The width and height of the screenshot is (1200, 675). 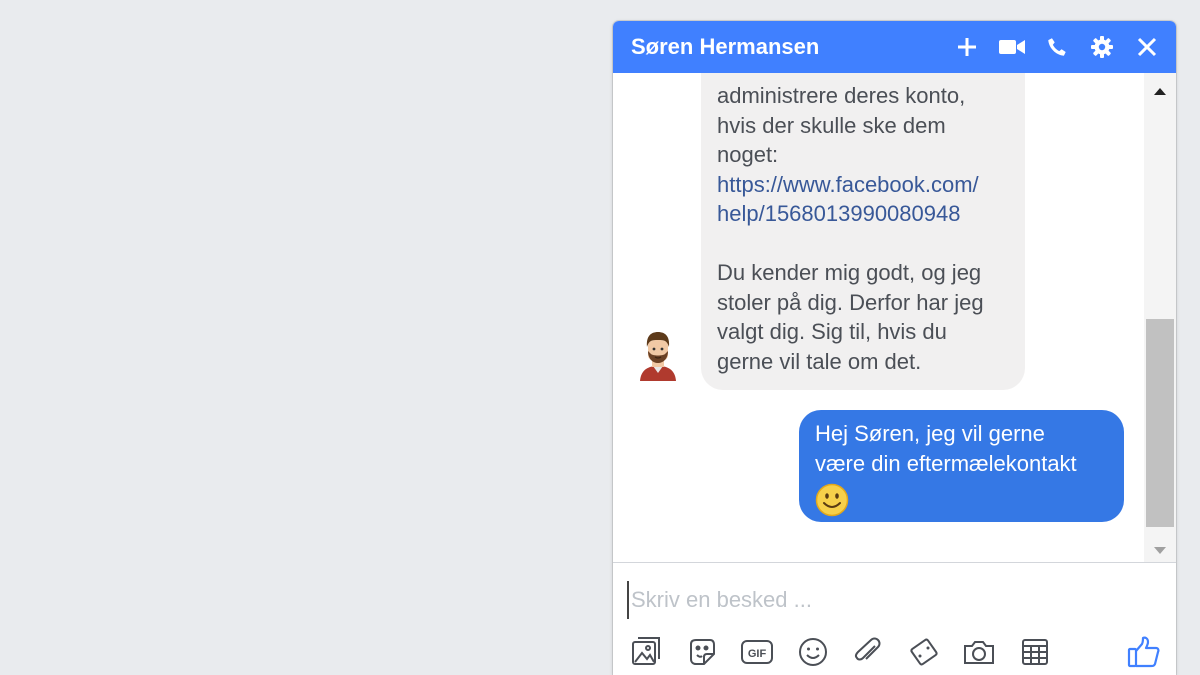 I want to click on video-camera-icon, so click(x=1012, y=47).